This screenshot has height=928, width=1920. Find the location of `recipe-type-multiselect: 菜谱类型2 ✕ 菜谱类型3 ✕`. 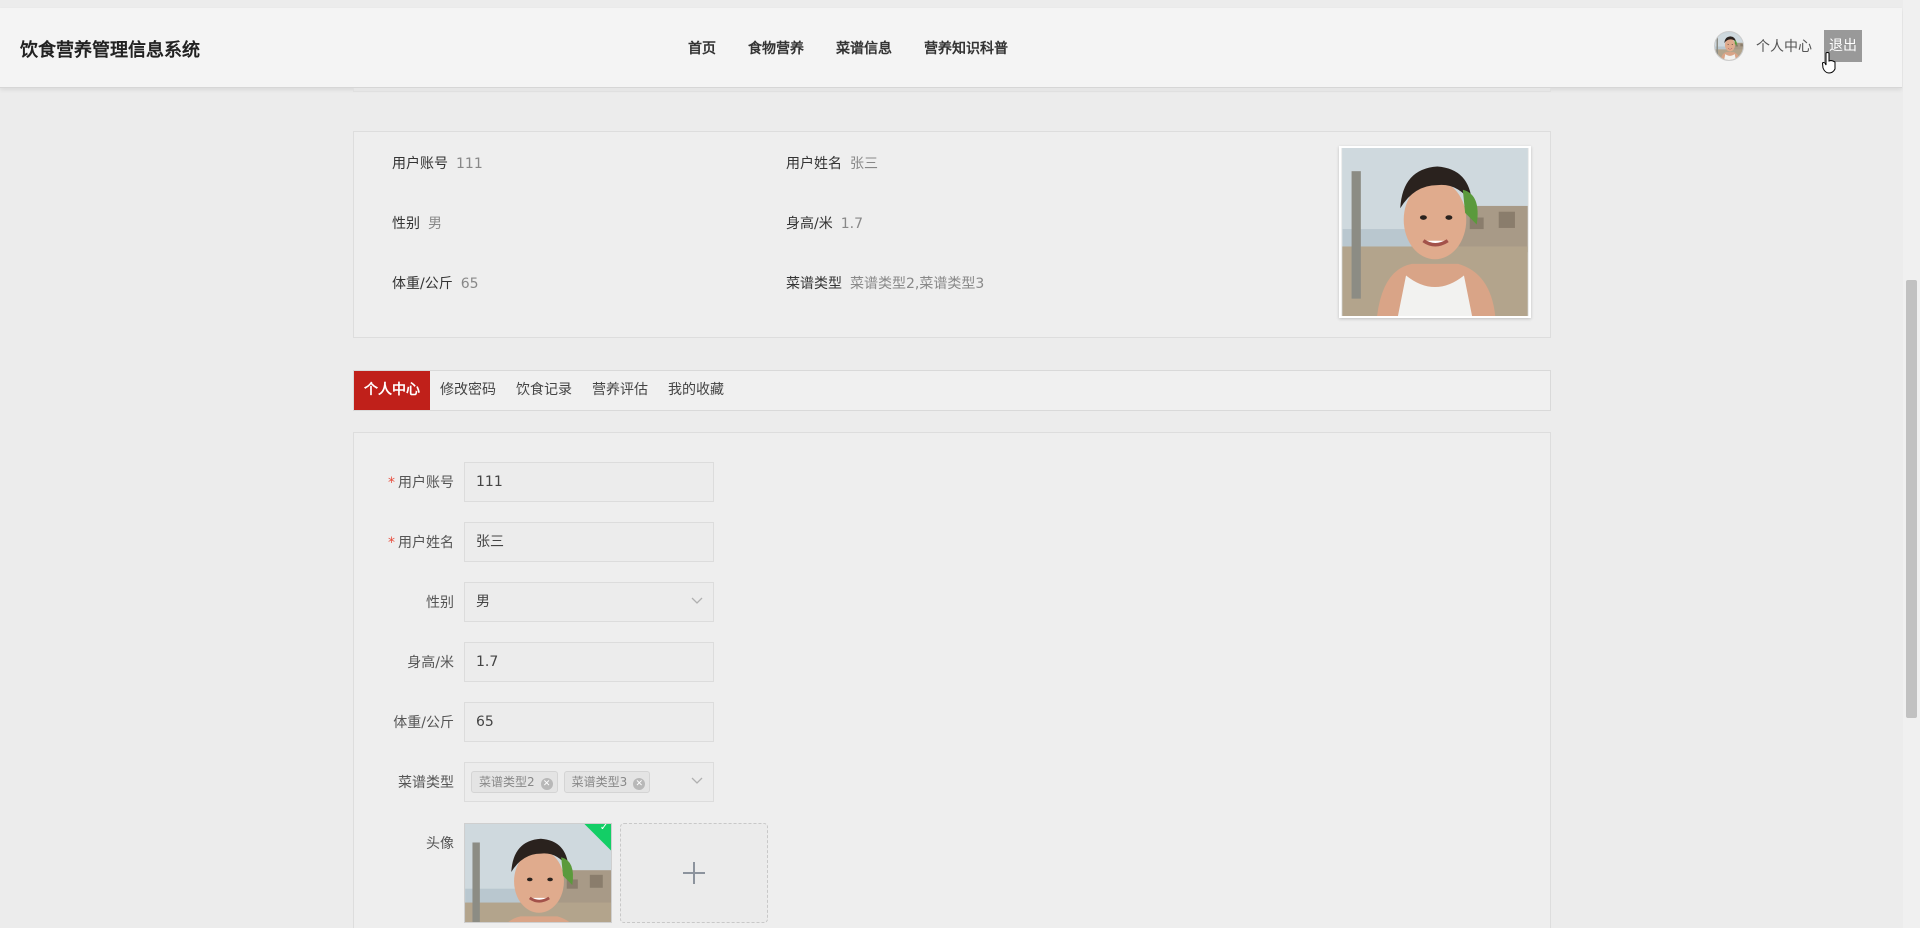

recipe-type-multiselect: 菜谱类型2 ✕ 菜谱类型3 ✕ is located at coordinates (589, 782).